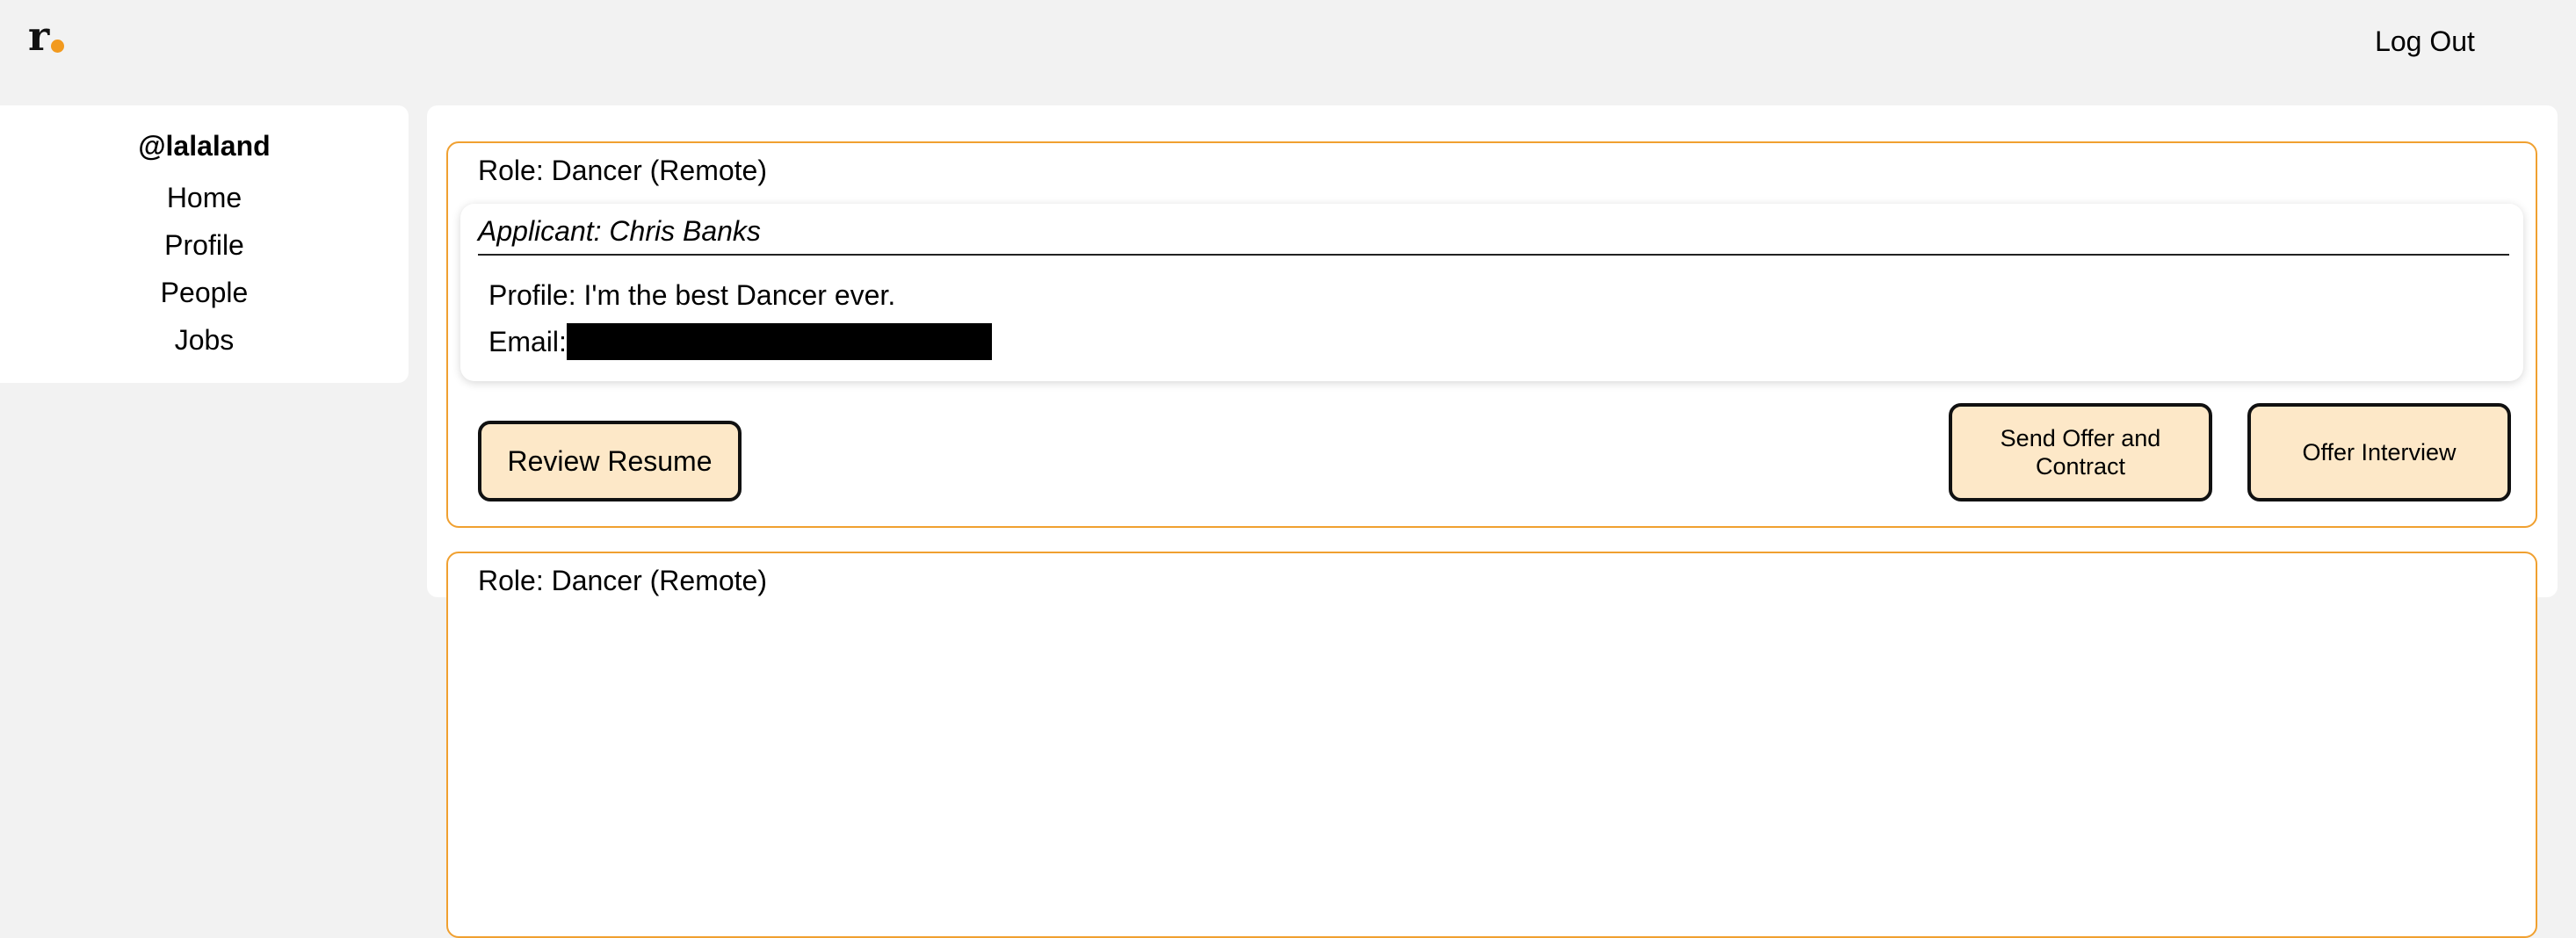 This screenshot has height=938, width=2576. Describe the element at coordinates (204, 198) in the screenshot. I see `sidebar-item-home: Home` at that location.